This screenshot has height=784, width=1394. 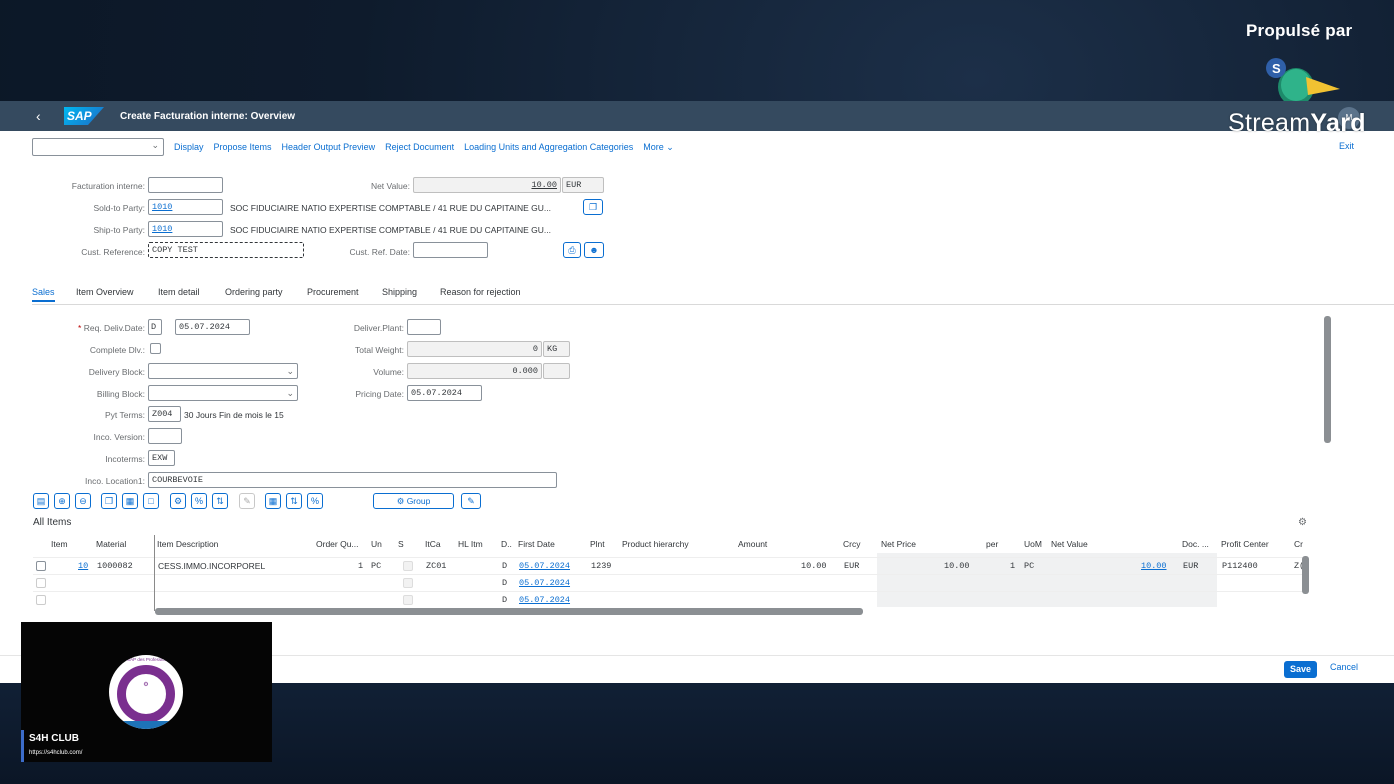 What do you see at coordinates (333, 292) in the screenshot?
I see `tab-procurement: Procurement` at bounding box center [333, 292].